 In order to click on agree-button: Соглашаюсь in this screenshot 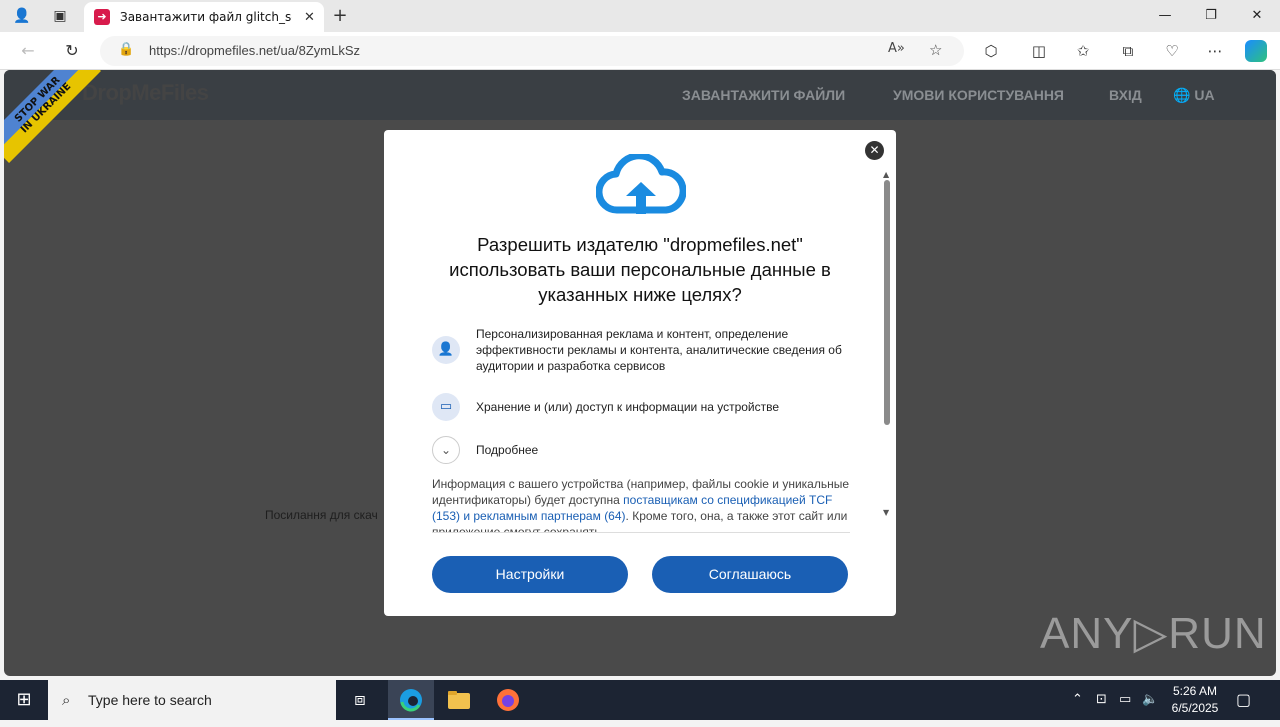, I will do `click(750, 574)`.